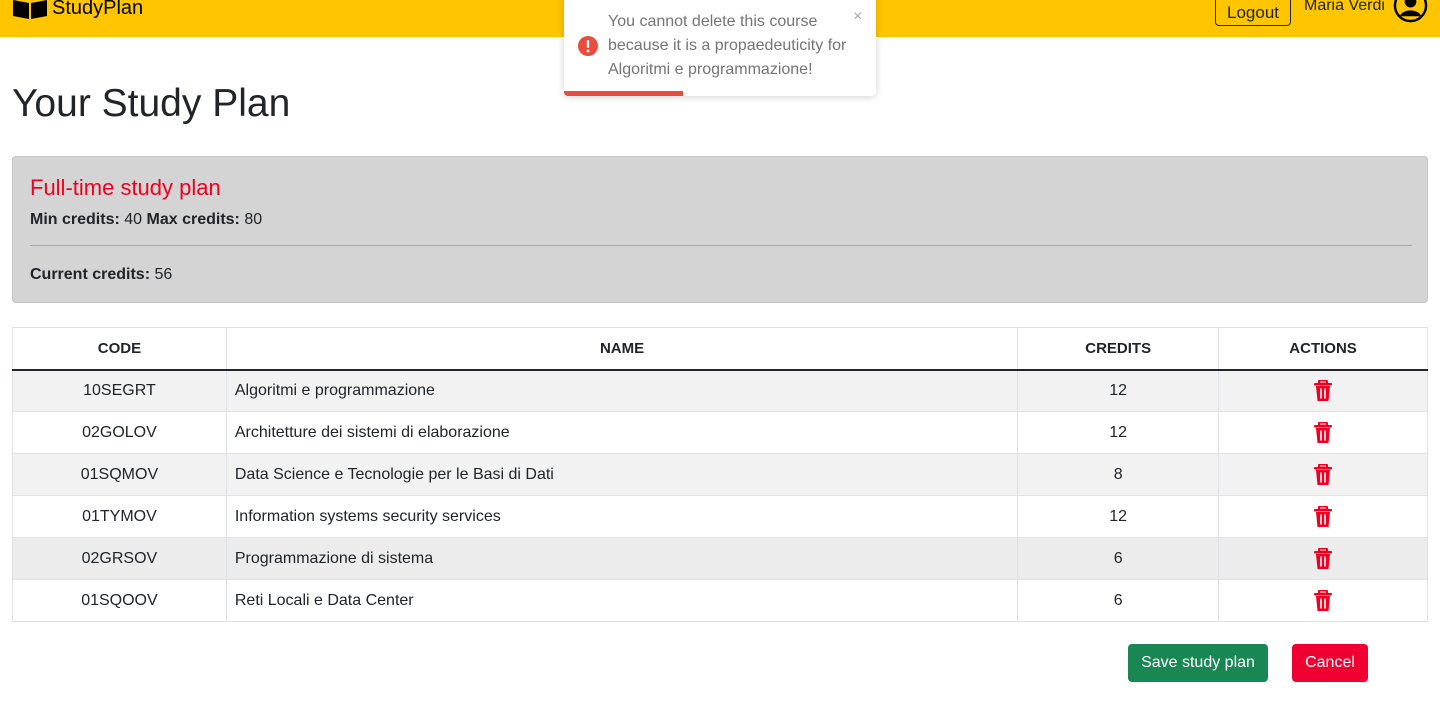  Describe the element at coordinates (1118, 474) in the screenshot. I see `course-credits: 8` at that location.